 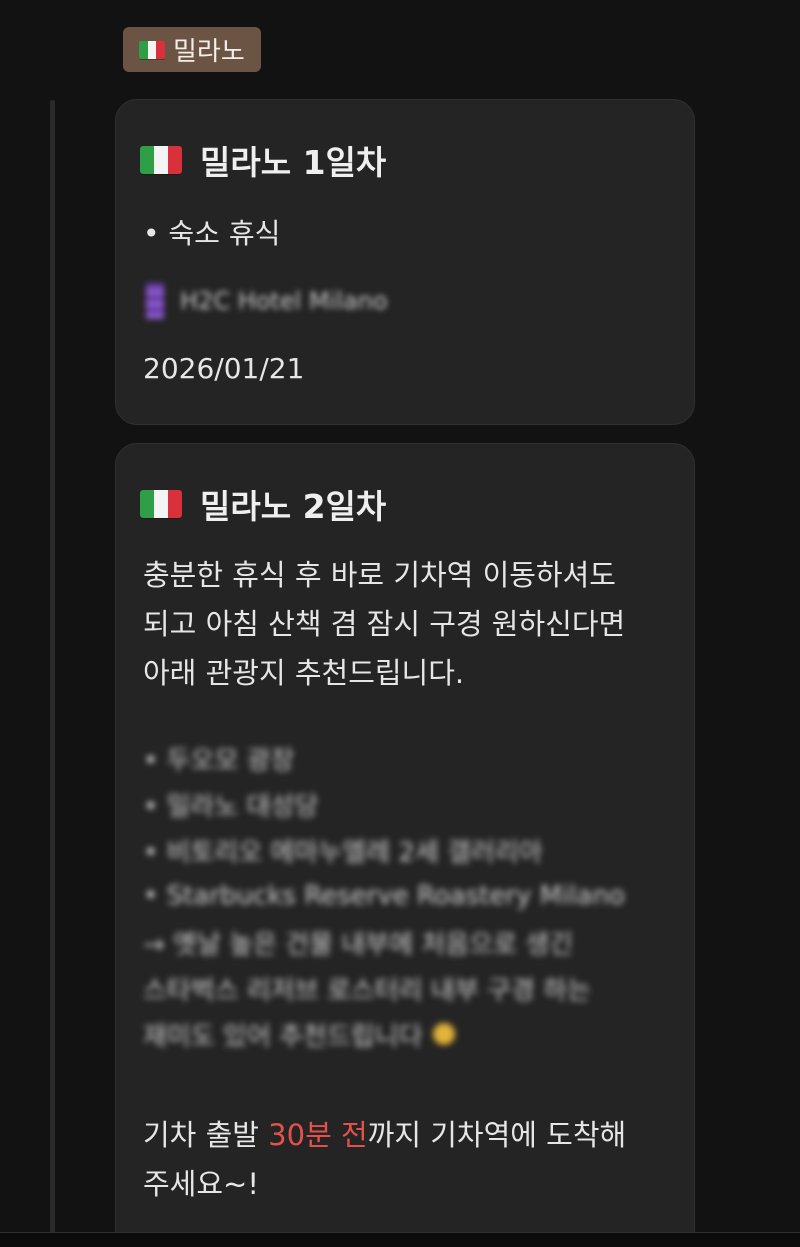 What do you see at coordinates (206, 1135) in the screenshot?
I see `closing-text: 기차 출발` at bounding box center [206, 1135].